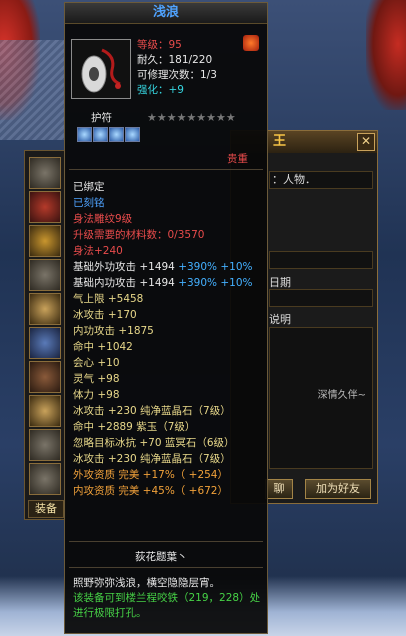  What do you see at coordinates (167, 605) in the screenshot?
I see `item-hint: 该装备可到楼兰程咬铁（219，228）处进行极限打孔。` at bounding box center [167, 605].